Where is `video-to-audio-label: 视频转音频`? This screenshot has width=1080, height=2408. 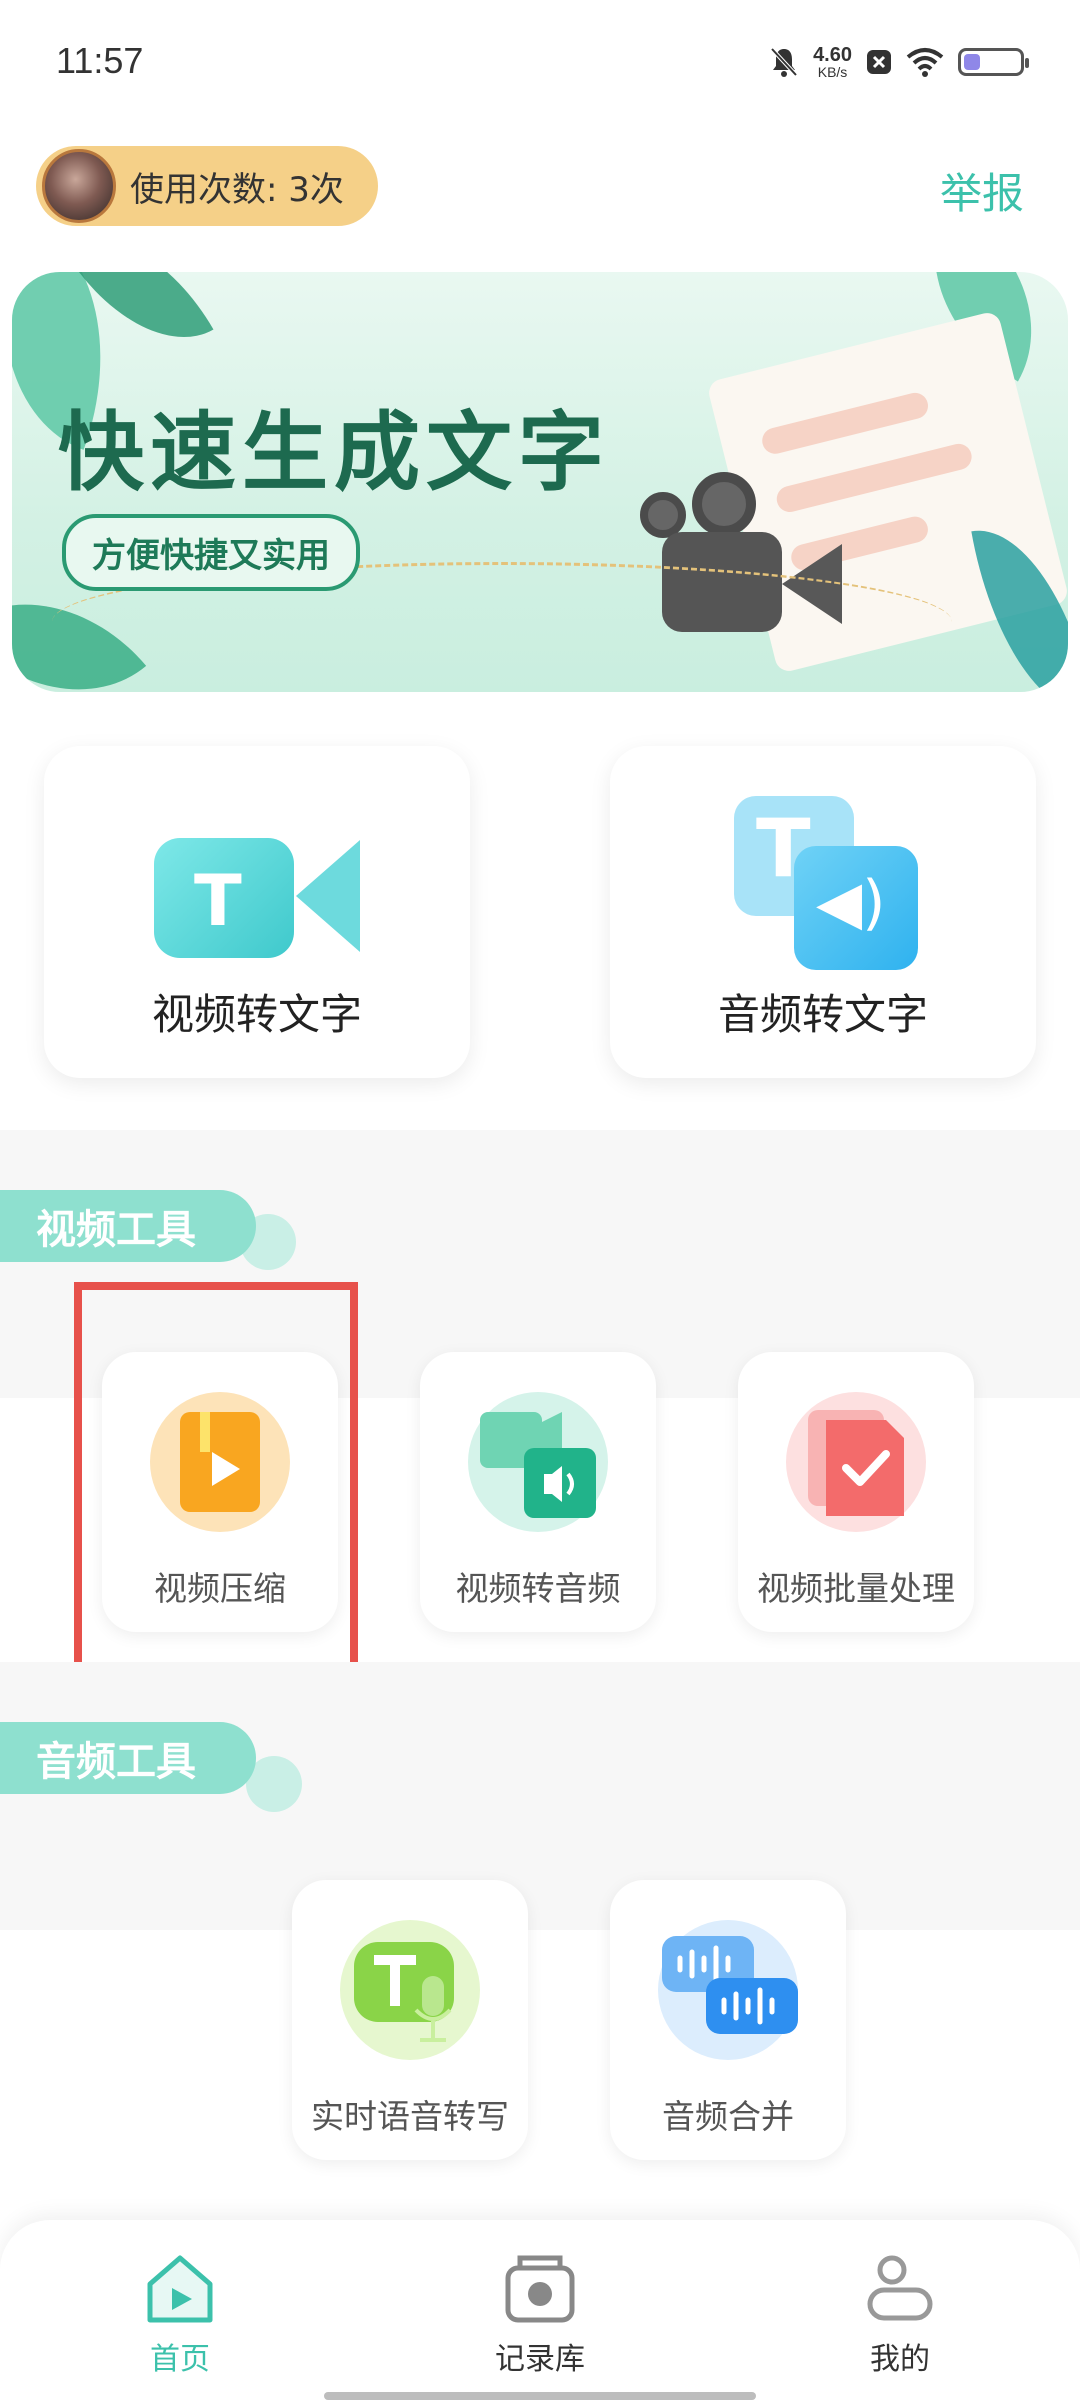 video-to-audio-label: 视频转音频 is located at coordinates (538, 1588).